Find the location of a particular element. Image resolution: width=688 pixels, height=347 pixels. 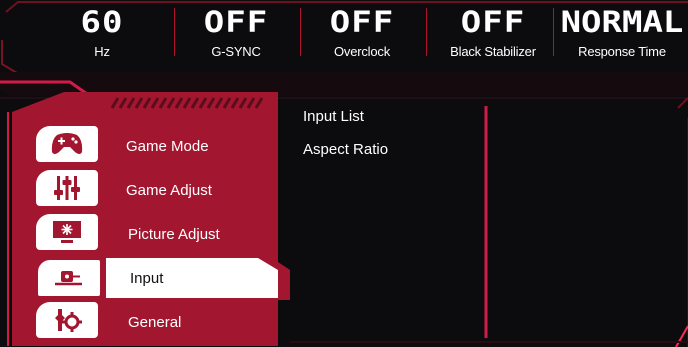

status-response-time: NORMAL Response Time is located at coordinates (622, 36).